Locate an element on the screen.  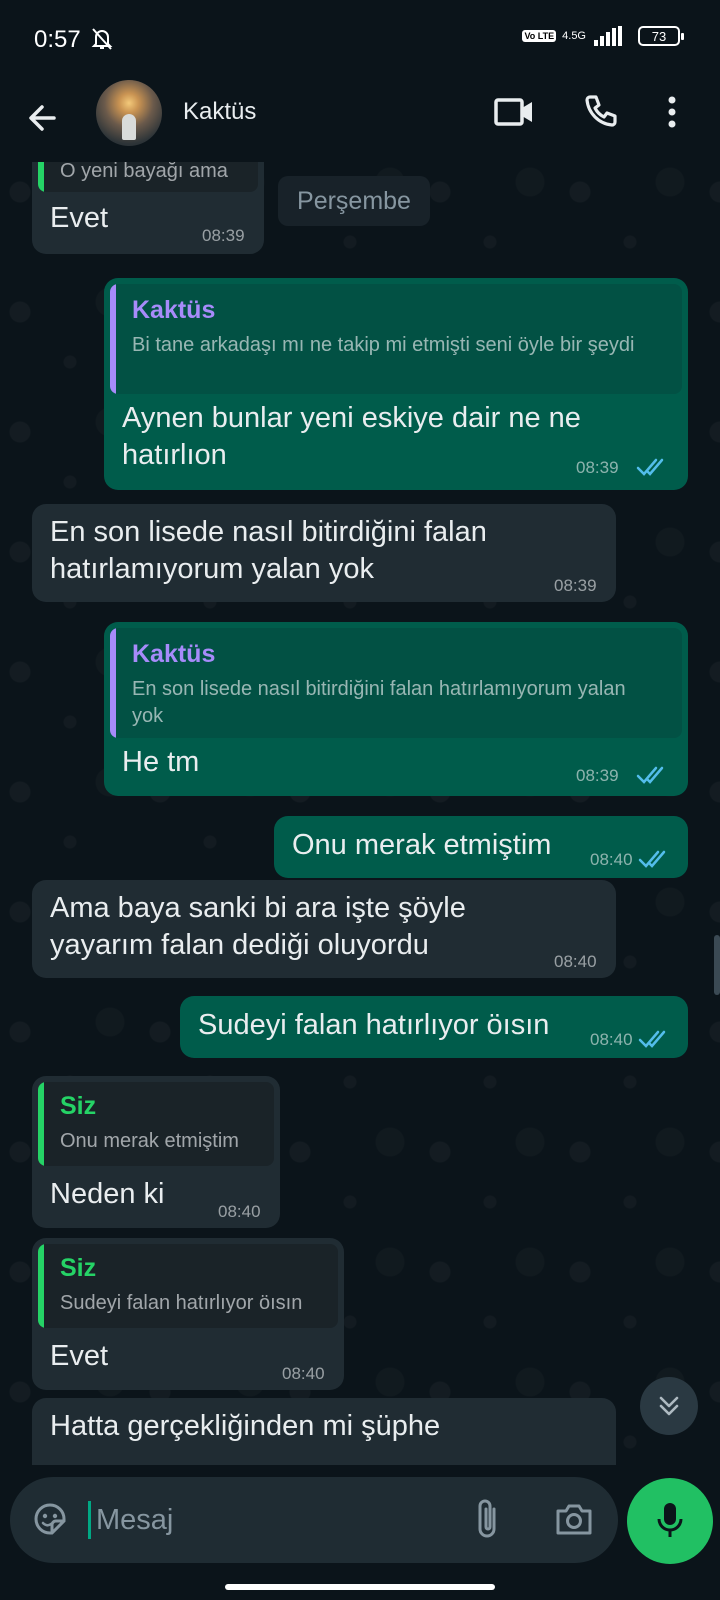
quoted-message: O yeni bayağı ama is located at coordinates (148, 177).